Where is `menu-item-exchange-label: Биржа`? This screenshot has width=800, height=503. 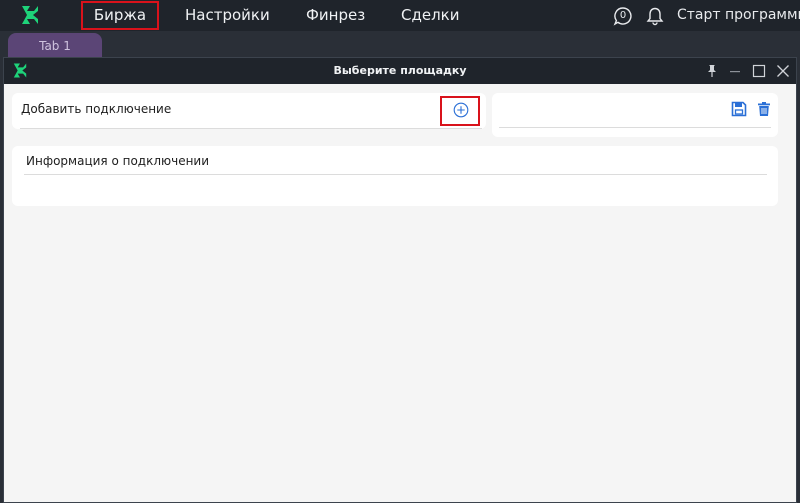 menu-item-exchange-label: Биржа is located at coordinates (120, 15).